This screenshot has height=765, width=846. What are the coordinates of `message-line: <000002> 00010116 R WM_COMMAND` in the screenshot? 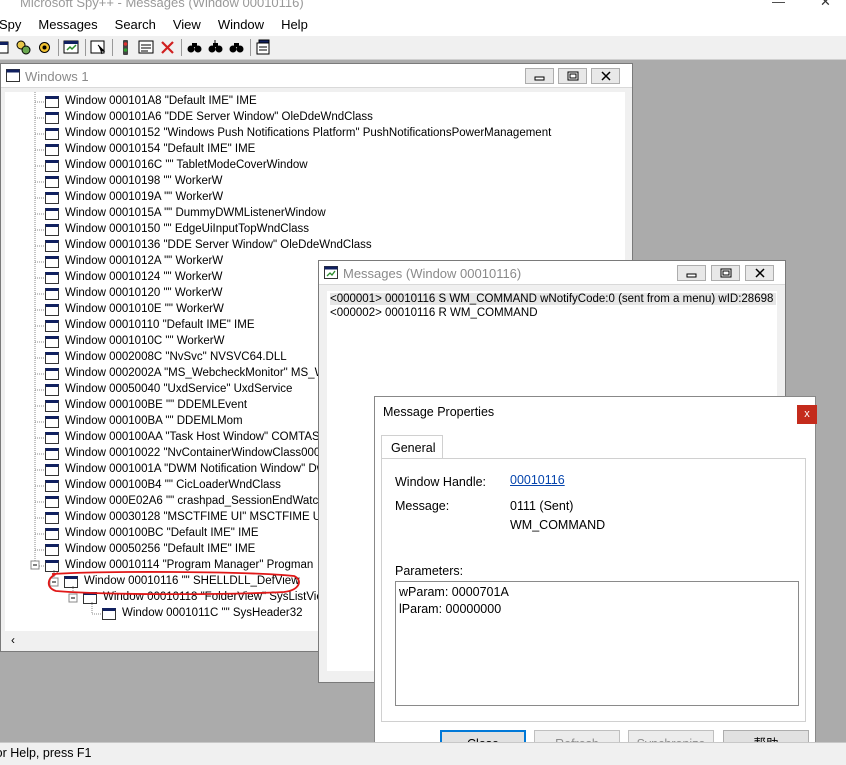 It's located at (434, 313).